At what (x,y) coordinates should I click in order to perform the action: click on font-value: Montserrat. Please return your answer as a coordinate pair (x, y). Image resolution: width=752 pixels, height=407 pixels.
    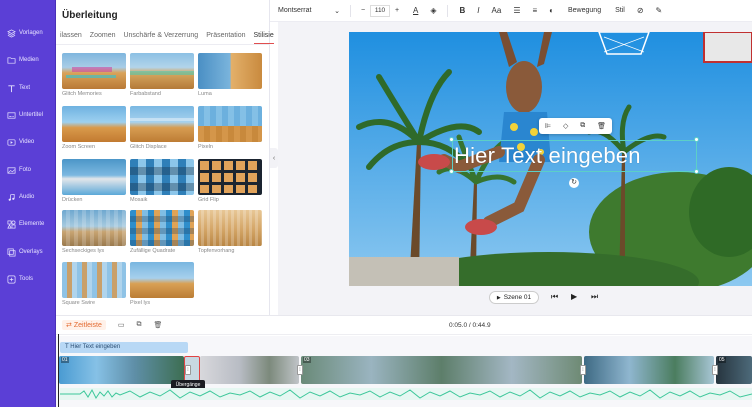
    Looking at the image, I should click on (295, 10).